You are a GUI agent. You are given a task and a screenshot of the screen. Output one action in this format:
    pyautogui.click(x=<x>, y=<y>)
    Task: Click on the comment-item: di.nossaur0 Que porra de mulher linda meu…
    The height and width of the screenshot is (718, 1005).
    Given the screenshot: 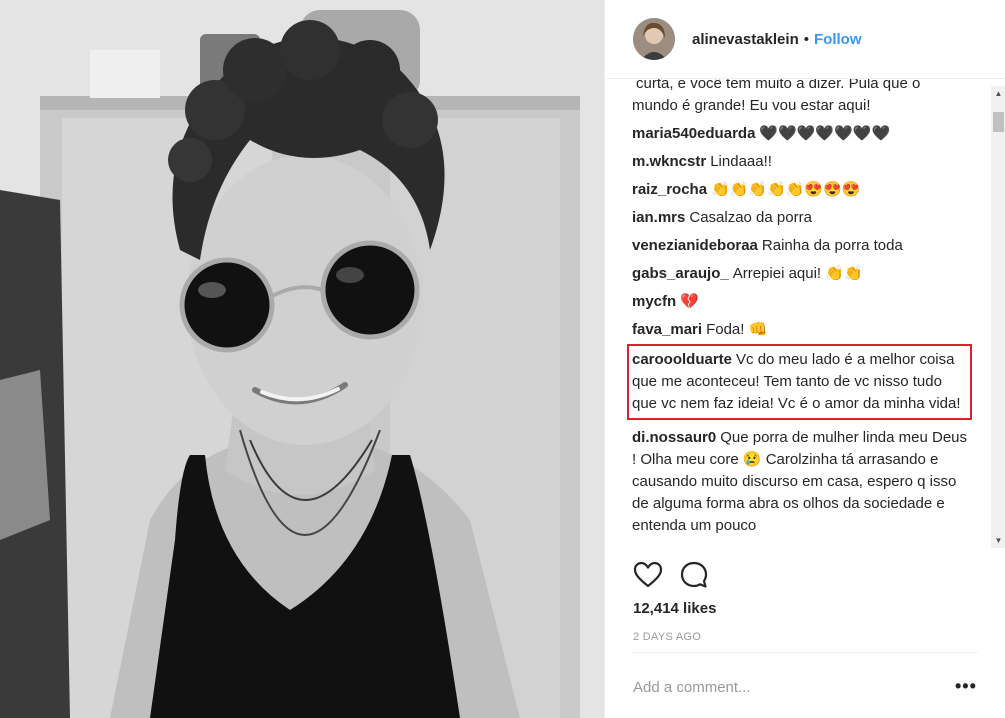 What is the action you would take?
    pyautogui.click(x=799, y=482)
    